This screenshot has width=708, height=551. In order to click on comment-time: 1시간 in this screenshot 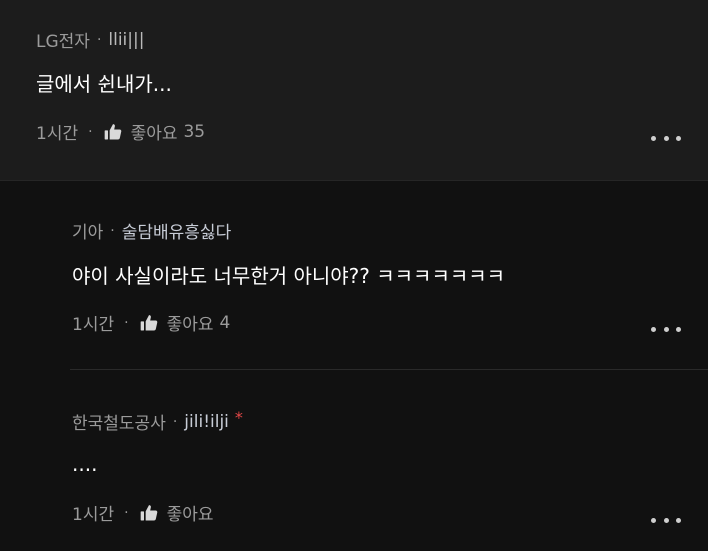, I will do `click(57, 134)`.